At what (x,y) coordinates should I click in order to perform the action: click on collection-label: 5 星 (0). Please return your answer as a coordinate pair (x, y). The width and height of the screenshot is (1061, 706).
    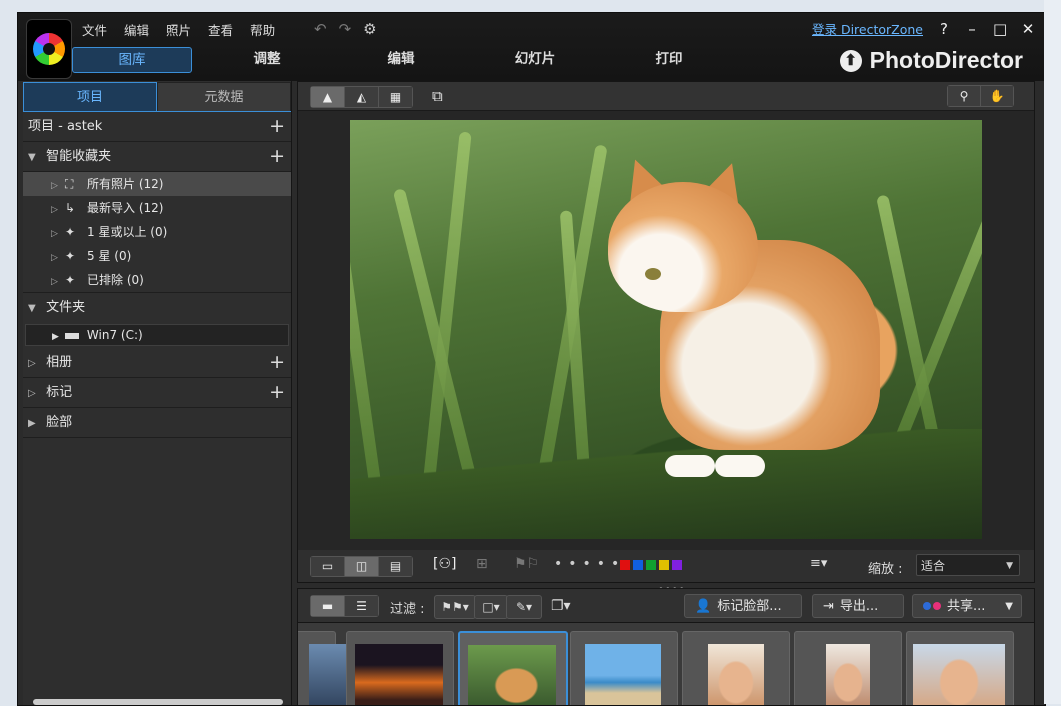
    Looking at the image, I should click on (109, 256).